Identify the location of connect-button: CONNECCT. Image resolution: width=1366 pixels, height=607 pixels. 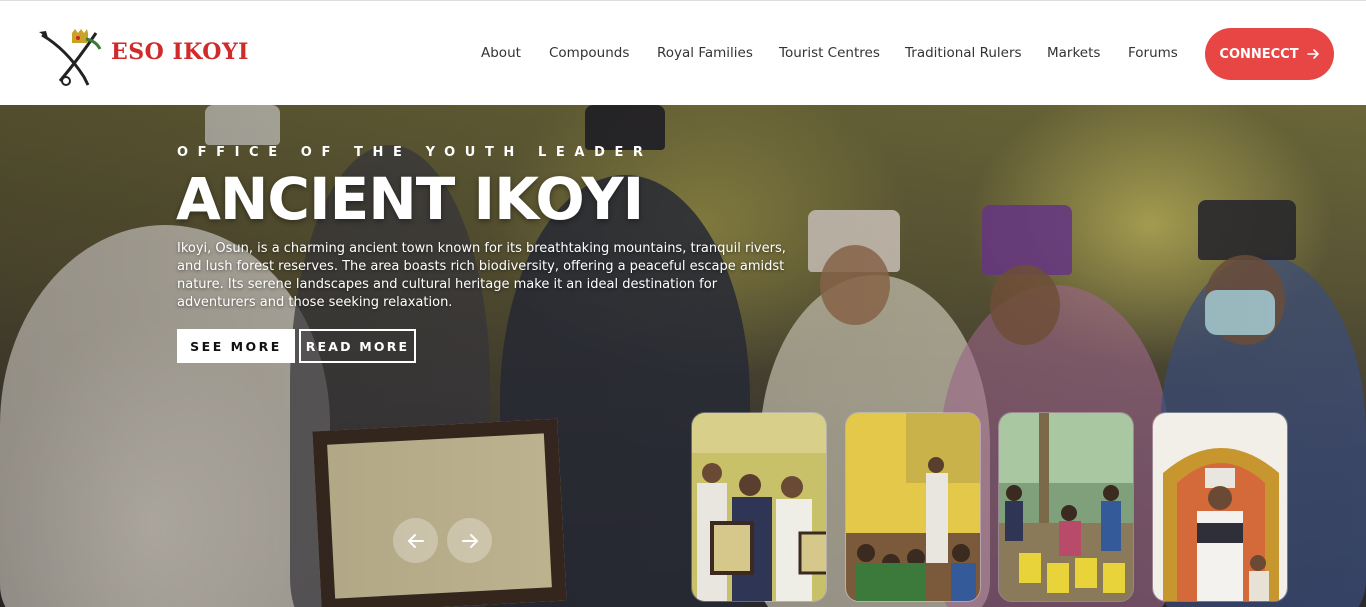
(1269, 54).